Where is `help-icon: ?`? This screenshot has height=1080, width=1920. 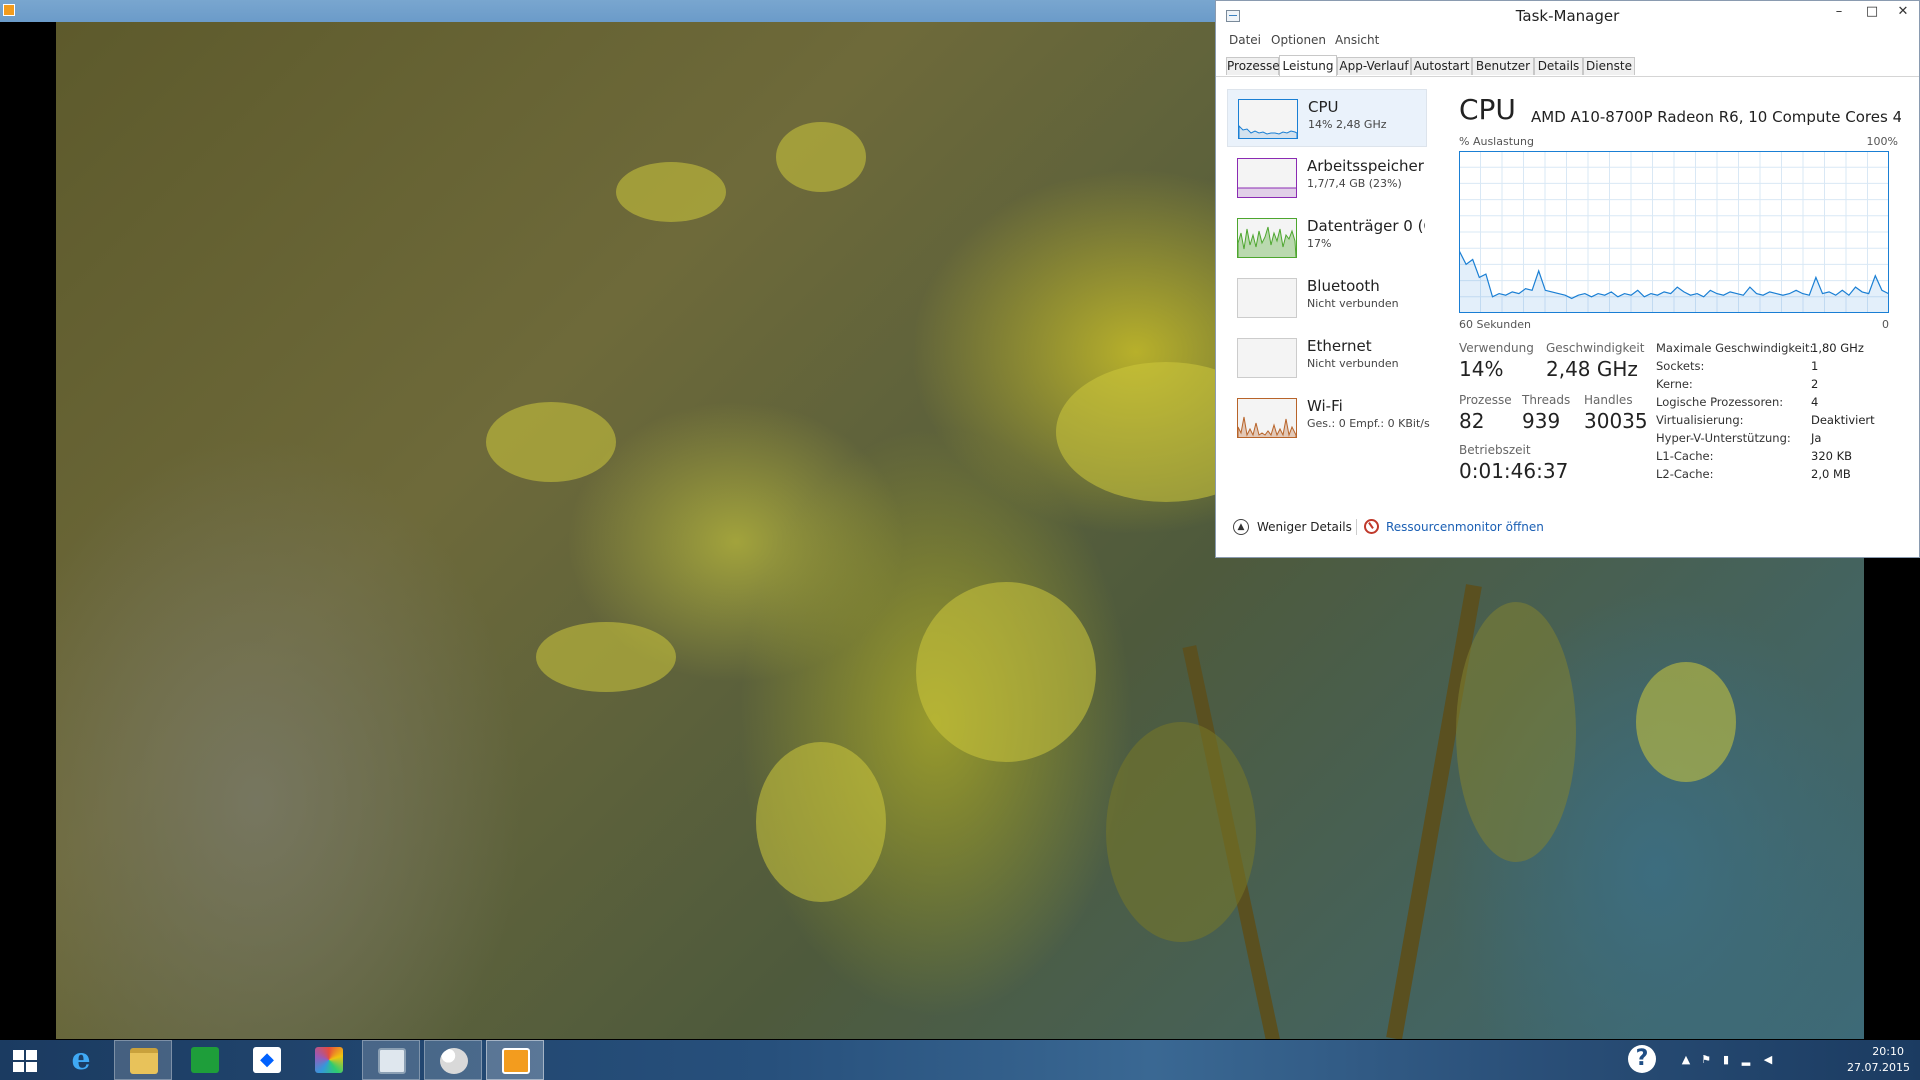
help-icon: ? is located at coordinates (1642, 1059).